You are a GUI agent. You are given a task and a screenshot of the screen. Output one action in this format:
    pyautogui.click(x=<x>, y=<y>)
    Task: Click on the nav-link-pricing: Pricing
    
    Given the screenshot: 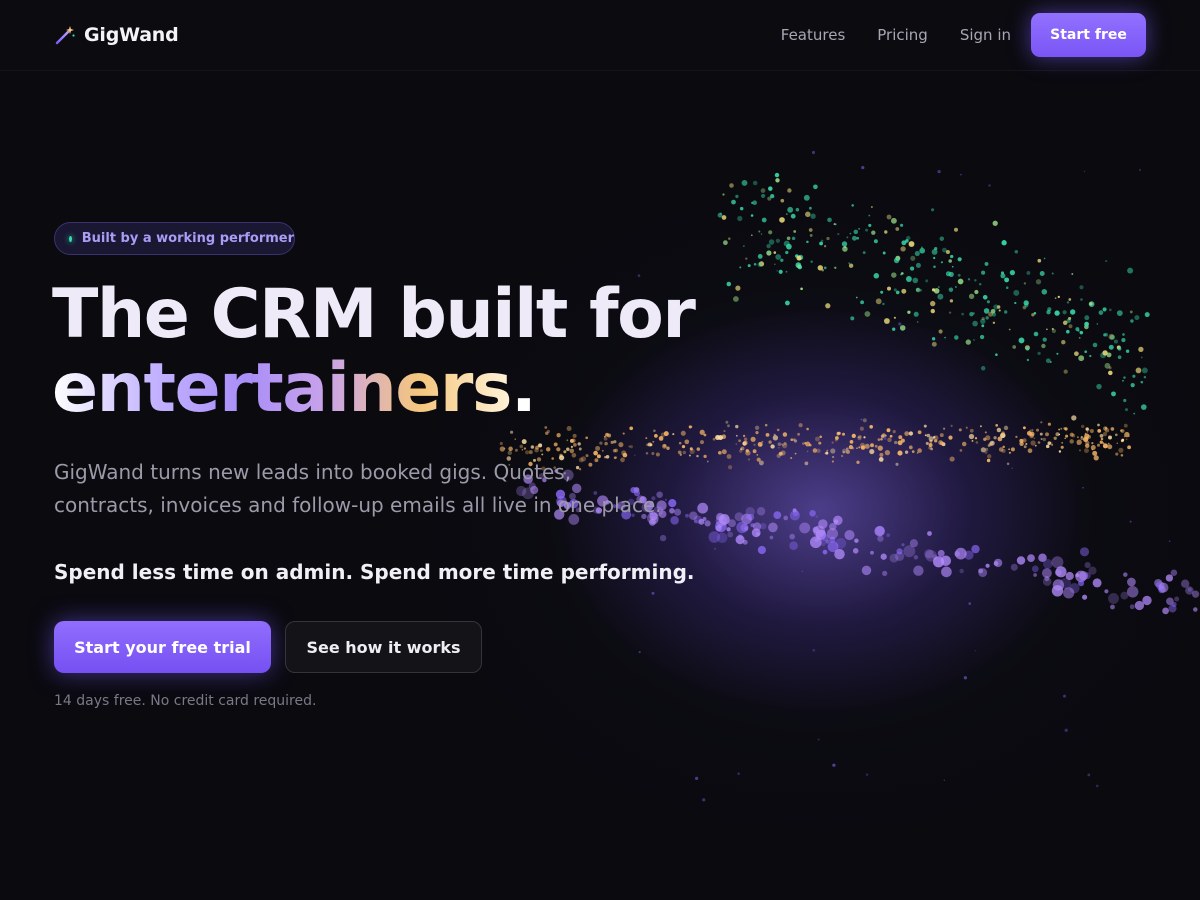 What is the action you would take?
    pyautogui.click(x=902, y=35)
    